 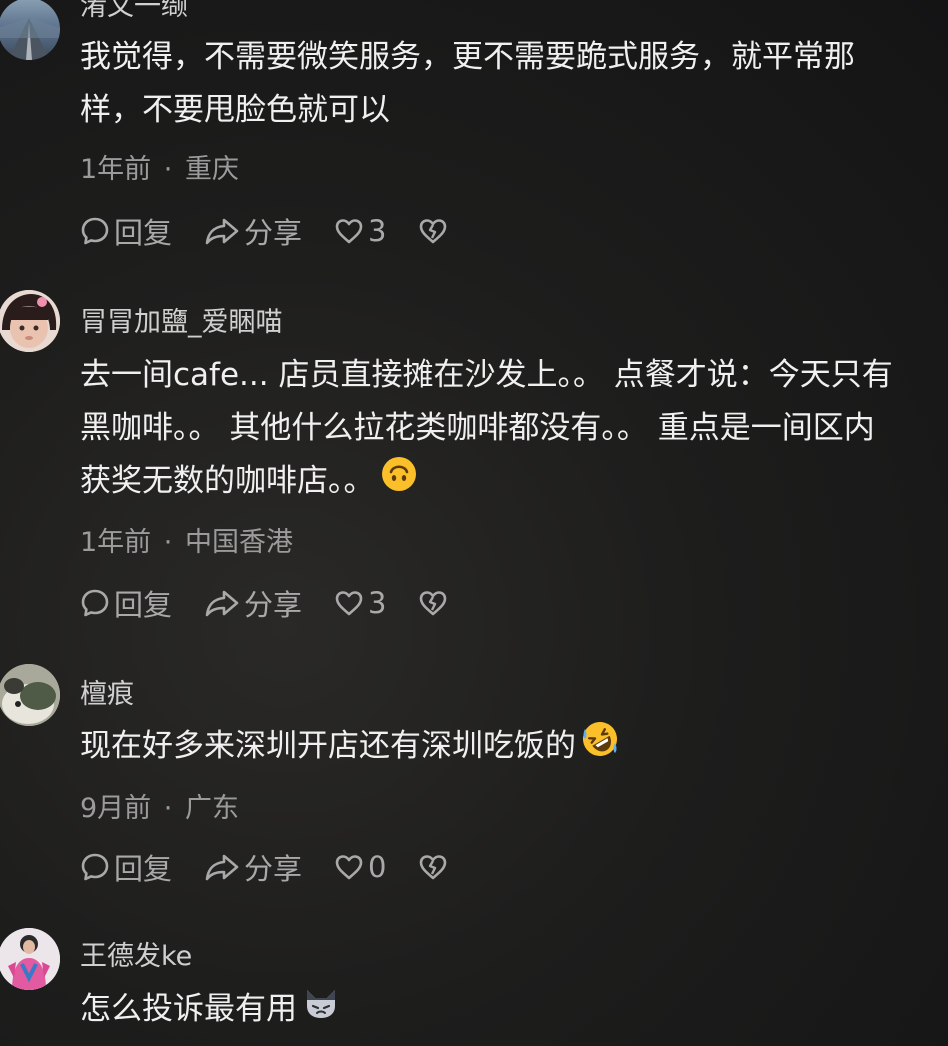 I want to click on comment-text-line-with-emoji: 现在好多来深圳开店还有深圳吃饭的, so click(x=349, y=747).